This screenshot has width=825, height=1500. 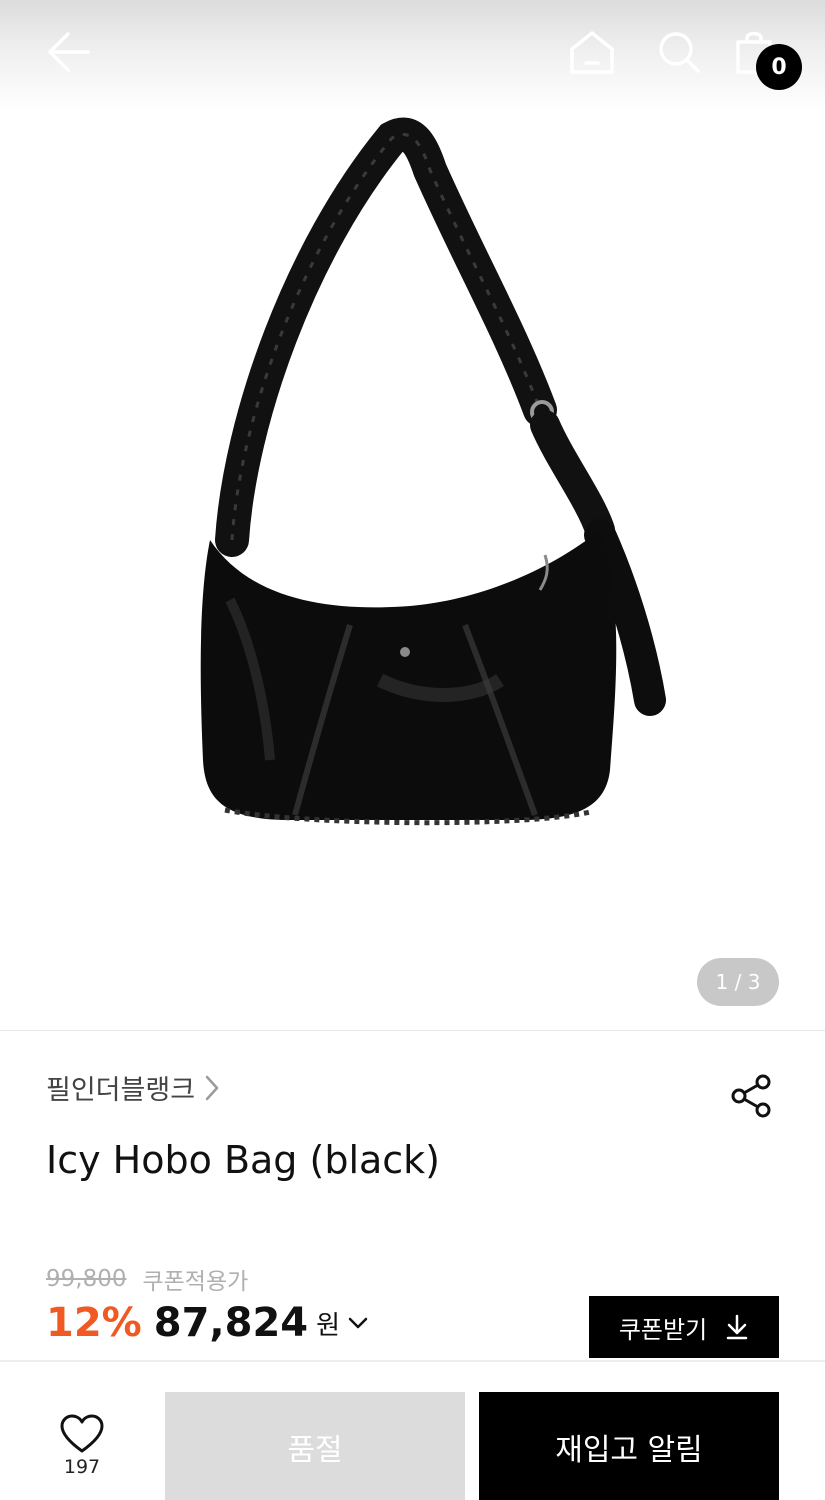 I want to click on coupon-button-label: 쿠폰받기, so click(x=663, y=1329).